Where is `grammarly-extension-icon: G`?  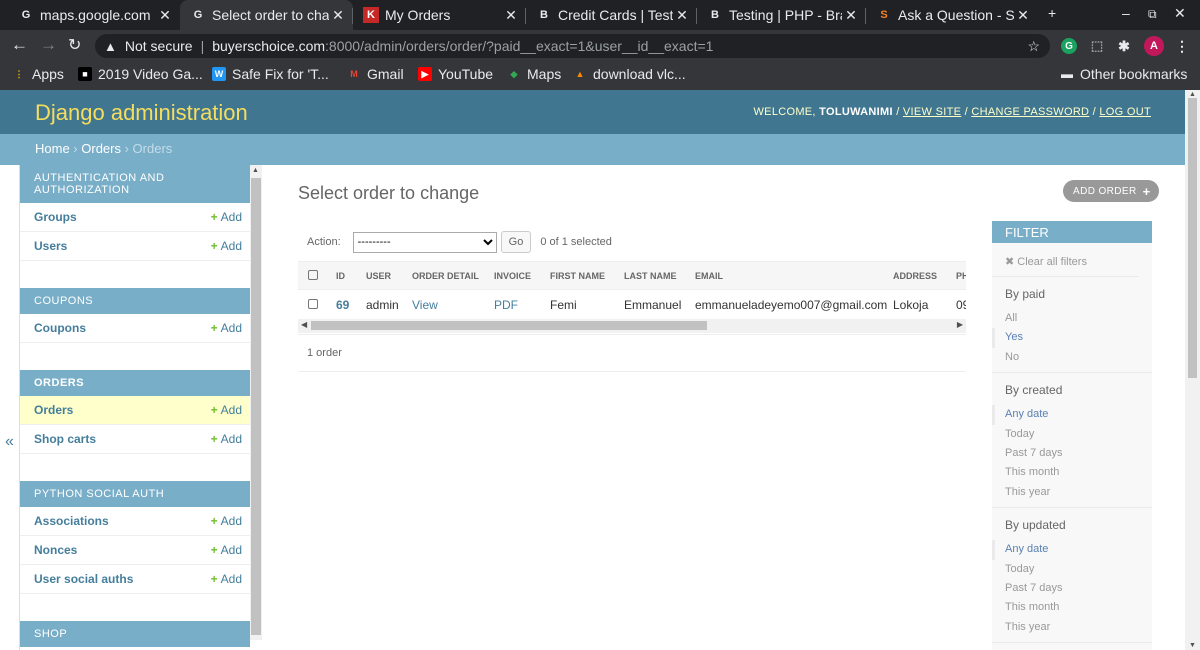 grammarly-extension-icon: G is located at coordinates (1069, 46).